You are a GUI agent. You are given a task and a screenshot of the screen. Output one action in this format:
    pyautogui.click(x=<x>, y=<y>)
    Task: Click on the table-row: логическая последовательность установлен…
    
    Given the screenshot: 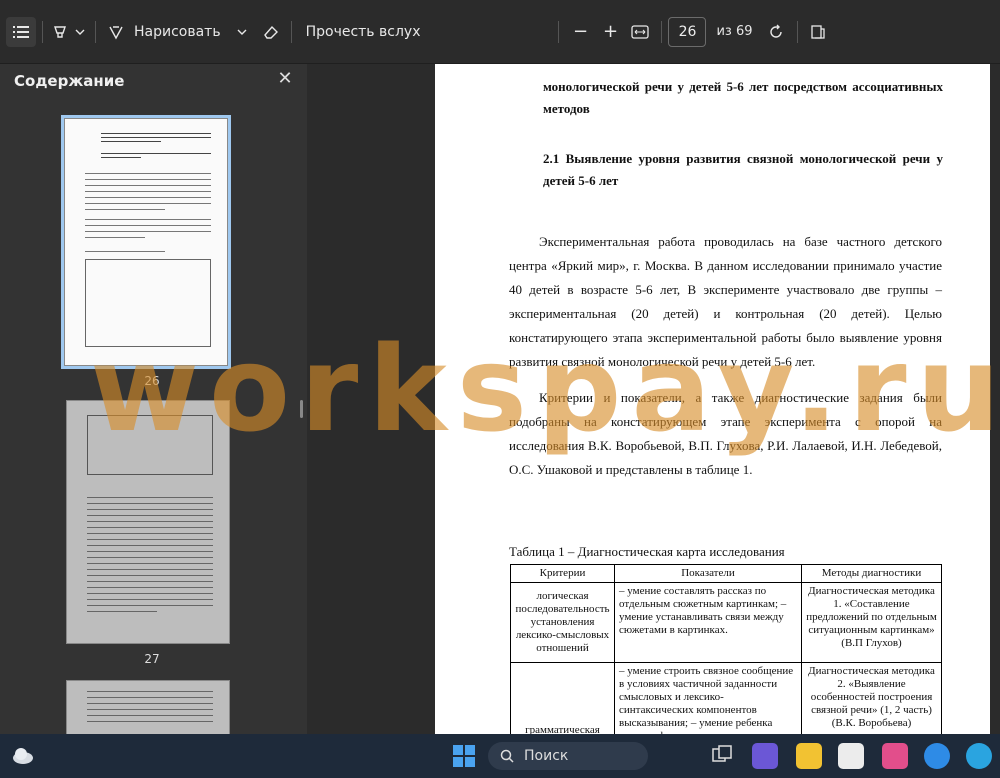 What is the action you would take?
    pyautogui.click(x=726, y=622)
    